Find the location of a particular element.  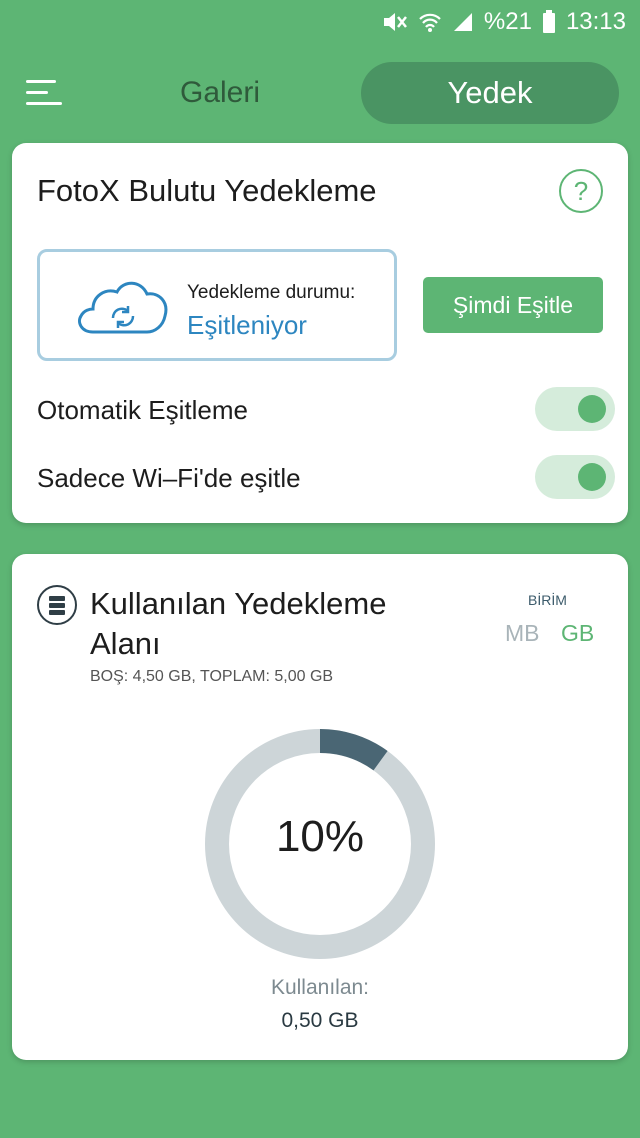

top-nav: Galeri Yedek is located at coordinates (320, 93).